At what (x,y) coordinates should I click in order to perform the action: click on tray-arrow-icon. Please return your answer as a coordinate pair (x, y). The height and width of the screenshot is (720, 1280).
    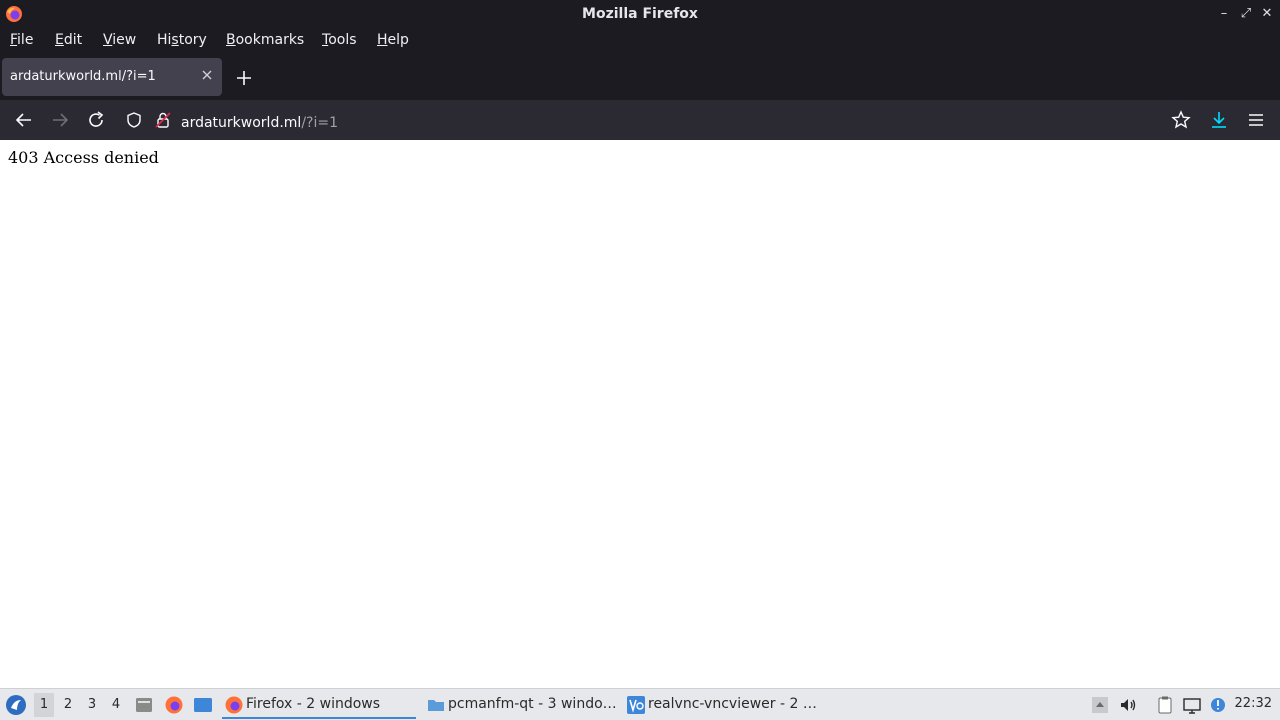
    Looking at the image, I should click on (1100, 705).